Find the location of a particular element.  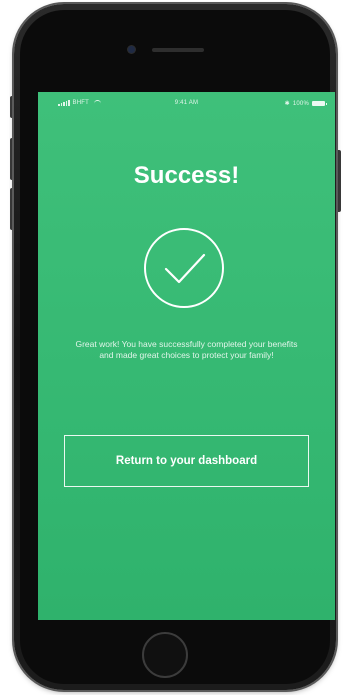

status-right: ✱ 100% is located at coordinates (305, 103).